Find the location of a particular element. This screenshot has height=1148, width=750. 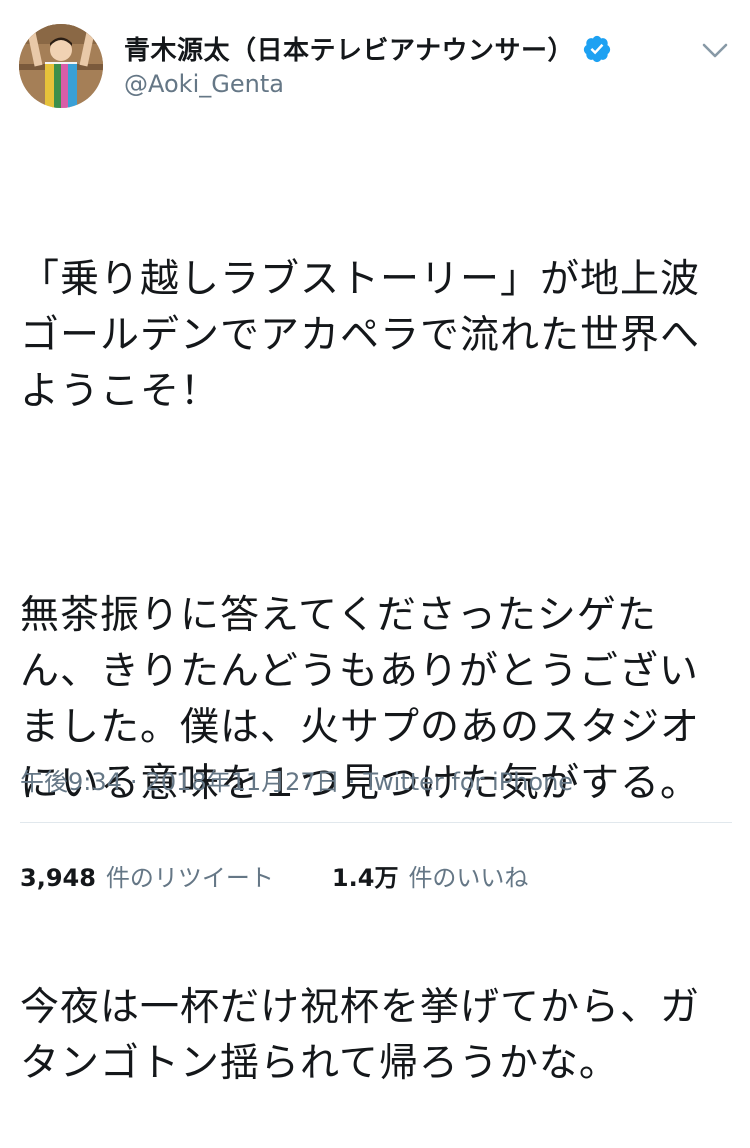

tweet-time: 午後9:34 is located at coordinates (71, 782).